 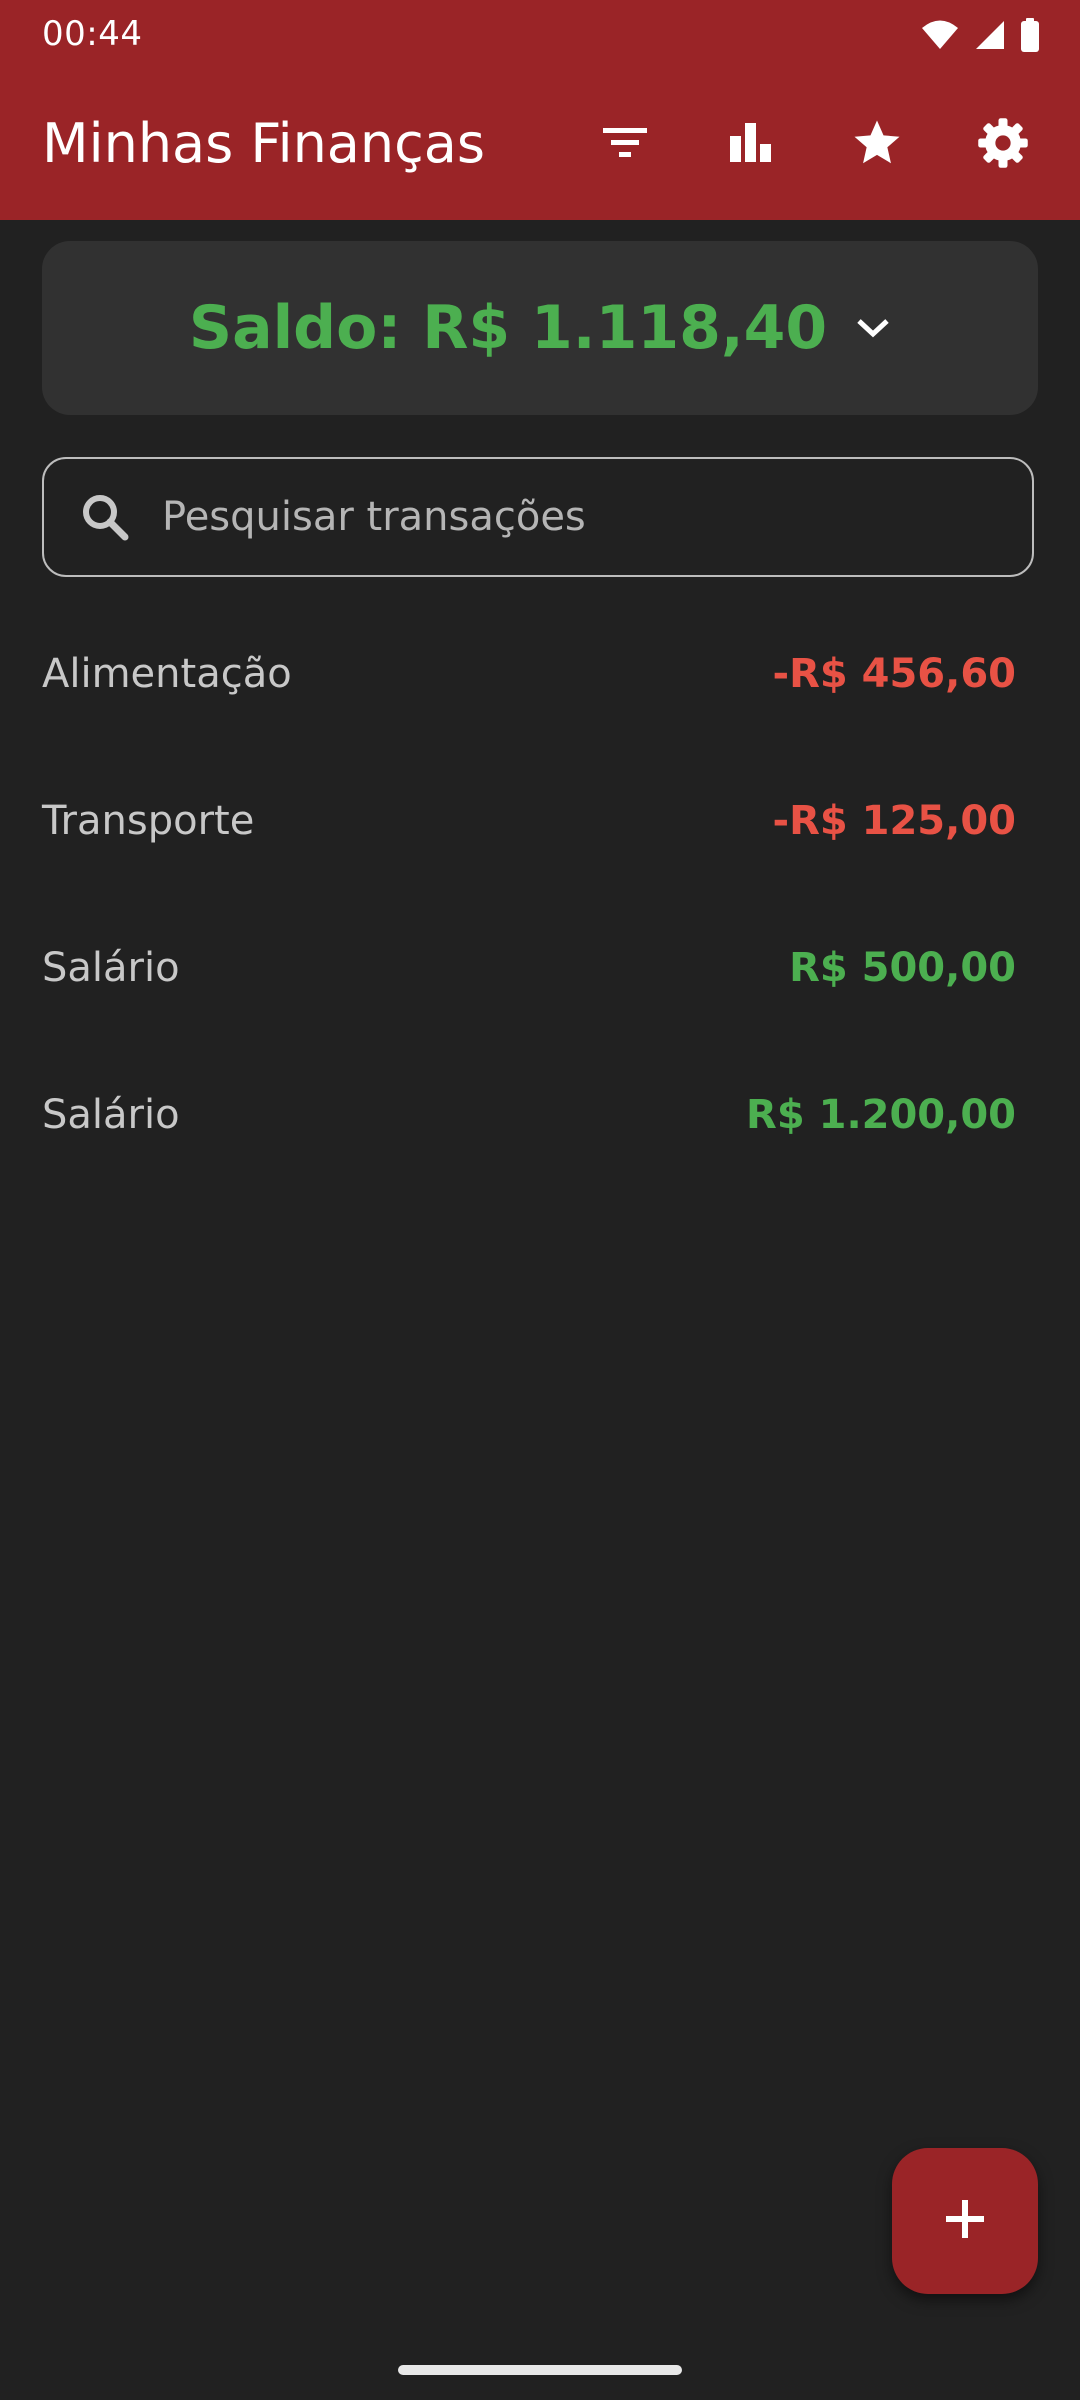 I want to click on signal-icon, so click(x=990, y=35).